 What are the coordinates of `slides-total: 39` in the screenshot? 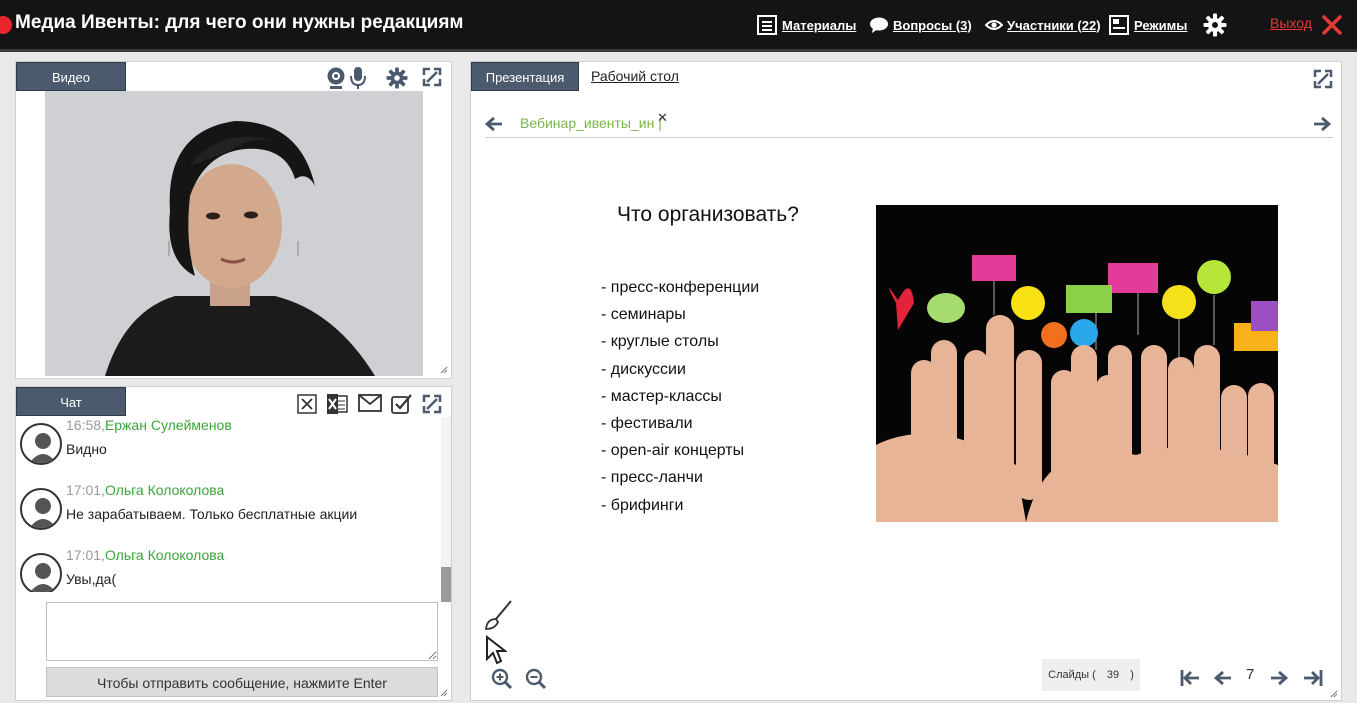 It's located at (1113, 675).